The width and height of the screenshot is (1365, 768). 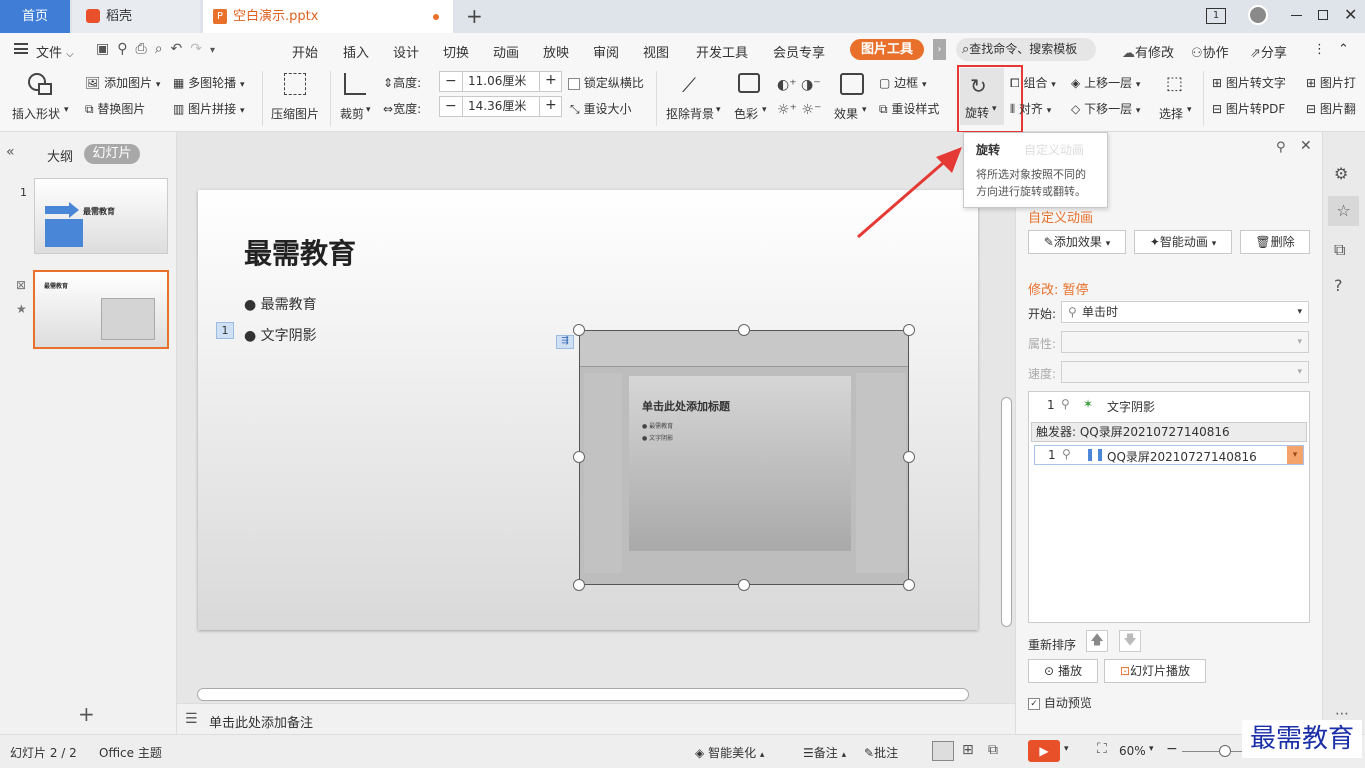 I want to click on color-button: 色彩 ▾, so click(x=750, y=97).